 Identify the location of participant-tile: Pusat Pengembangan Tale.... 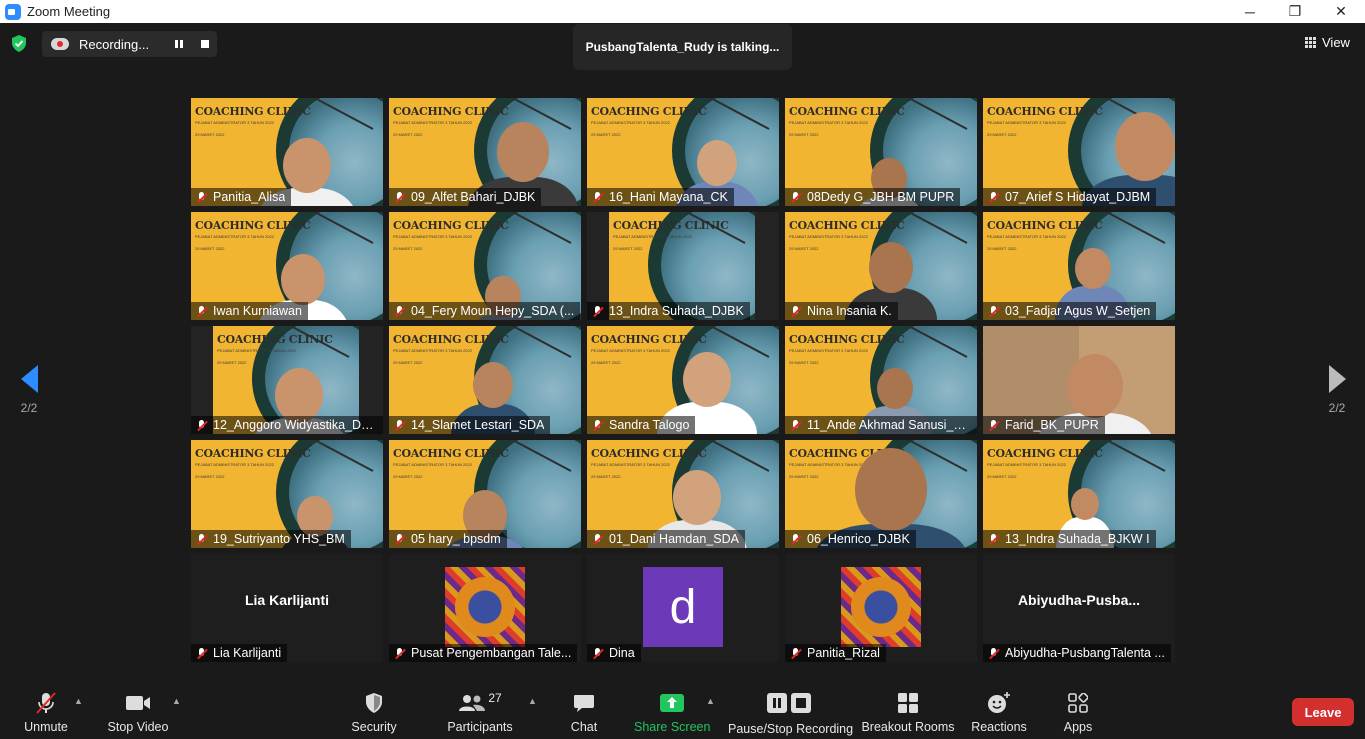
(485, 608).